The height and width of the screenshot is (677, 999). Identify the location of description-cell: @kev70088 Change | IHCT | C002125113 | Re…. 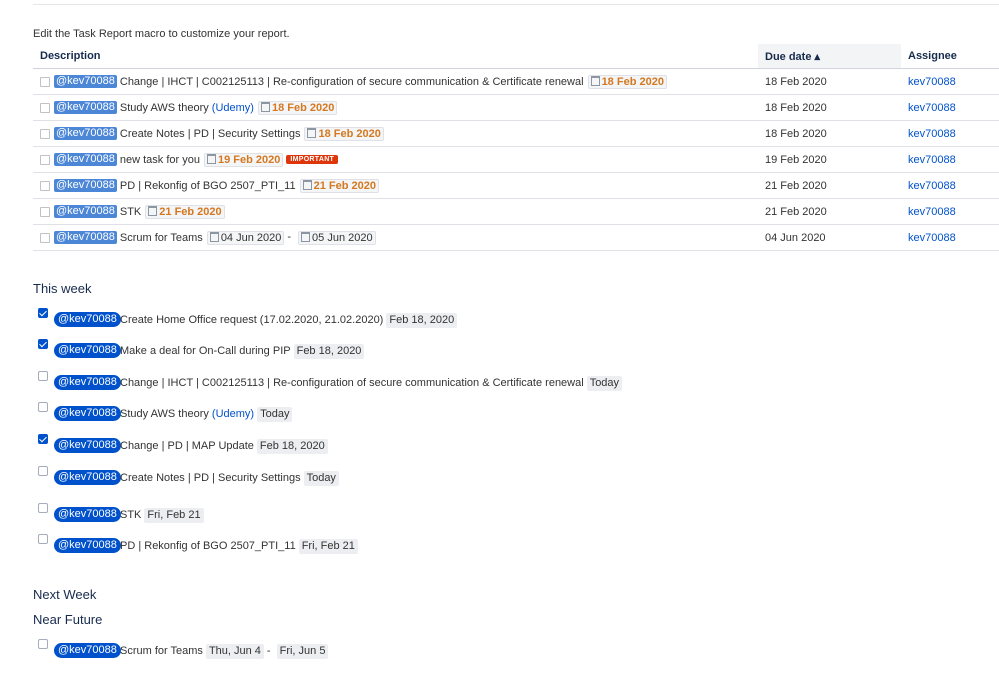
(395, 81).